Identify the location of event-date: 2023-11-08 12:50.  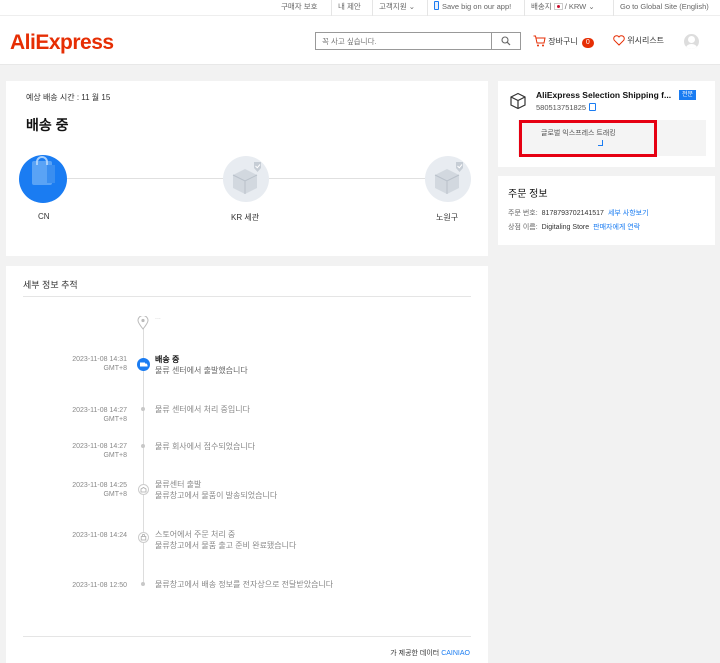
(99, 585).